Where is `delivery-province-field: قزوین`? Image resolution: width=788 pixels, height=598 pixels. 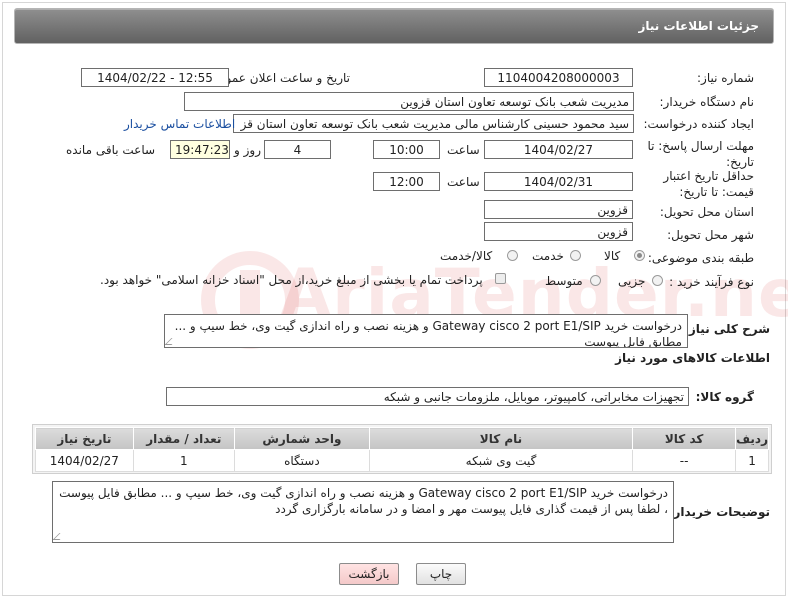
delivery-province-field: قزوین is located at coordinates (558, 209).